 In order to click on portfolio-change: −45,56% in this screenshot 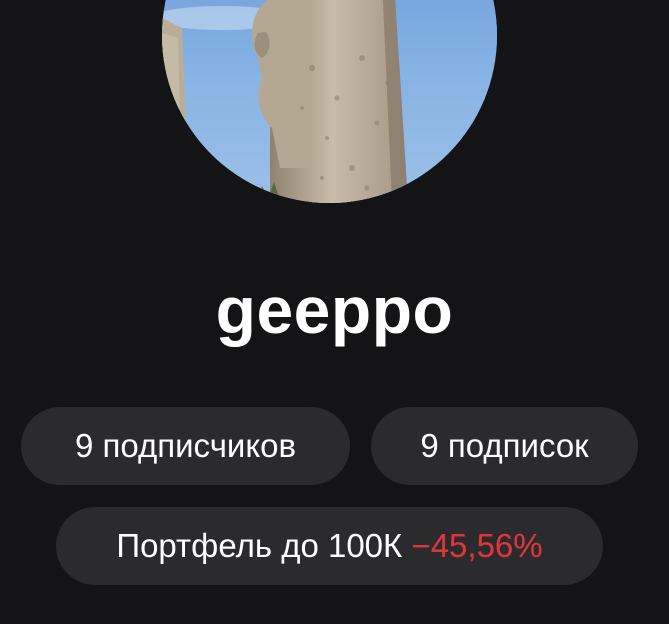, I will do `click(477, 545)`.